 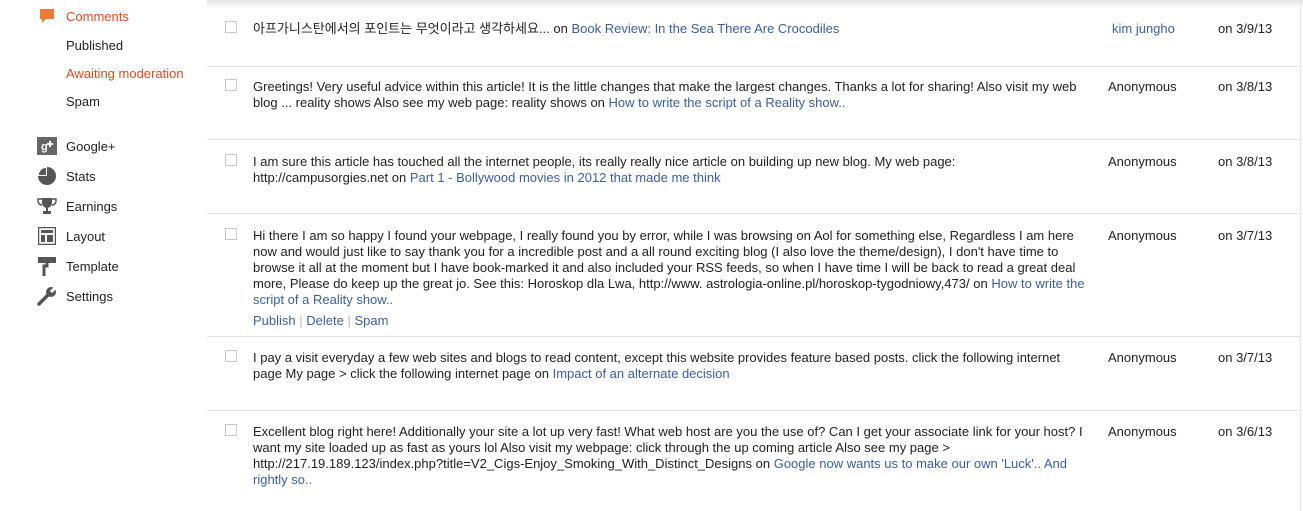 What do you see at coordinates (86, 236) in the screenshot?
I see `sidebar-item-label: Layout` at bounding box center [86, 236].